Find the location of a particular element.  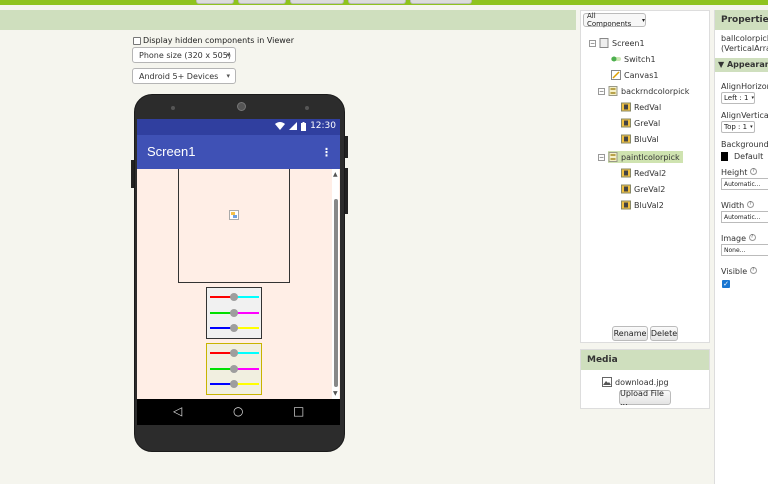

visible-label-row: Visible ? is located at coordinates (739, 271).